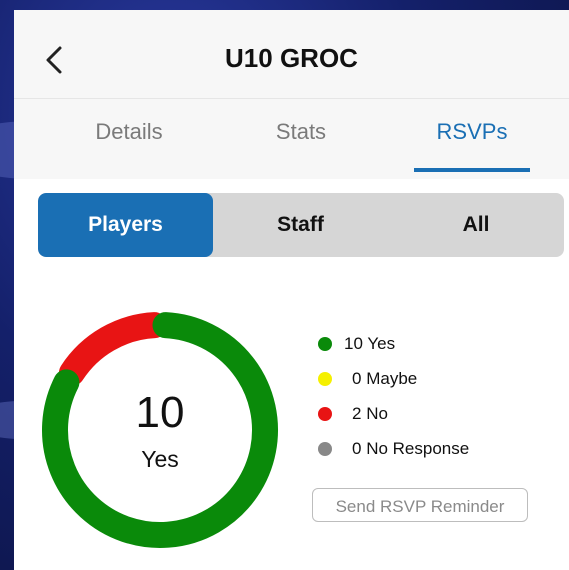  I want to click on legend-label: Yes, so click(381, 343).